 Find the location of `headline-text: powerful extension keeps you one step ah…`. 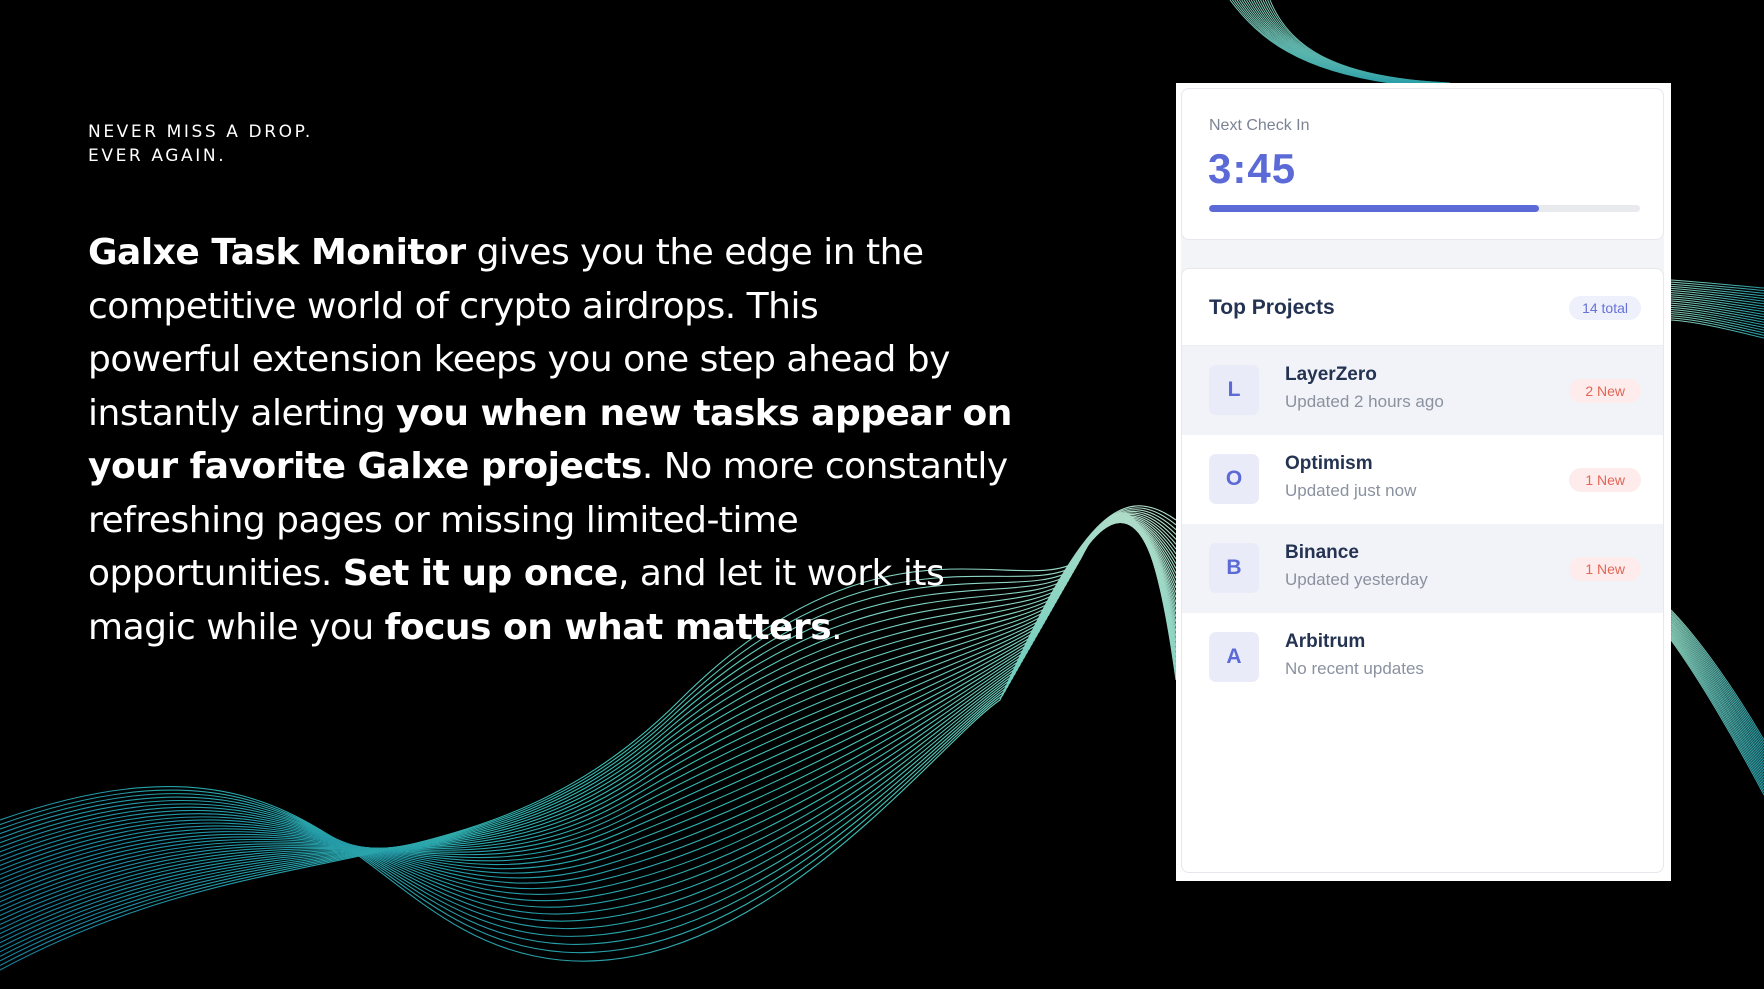

headline-text: powerful extension keeps you one step ah… is located at coordinates (519, 359).